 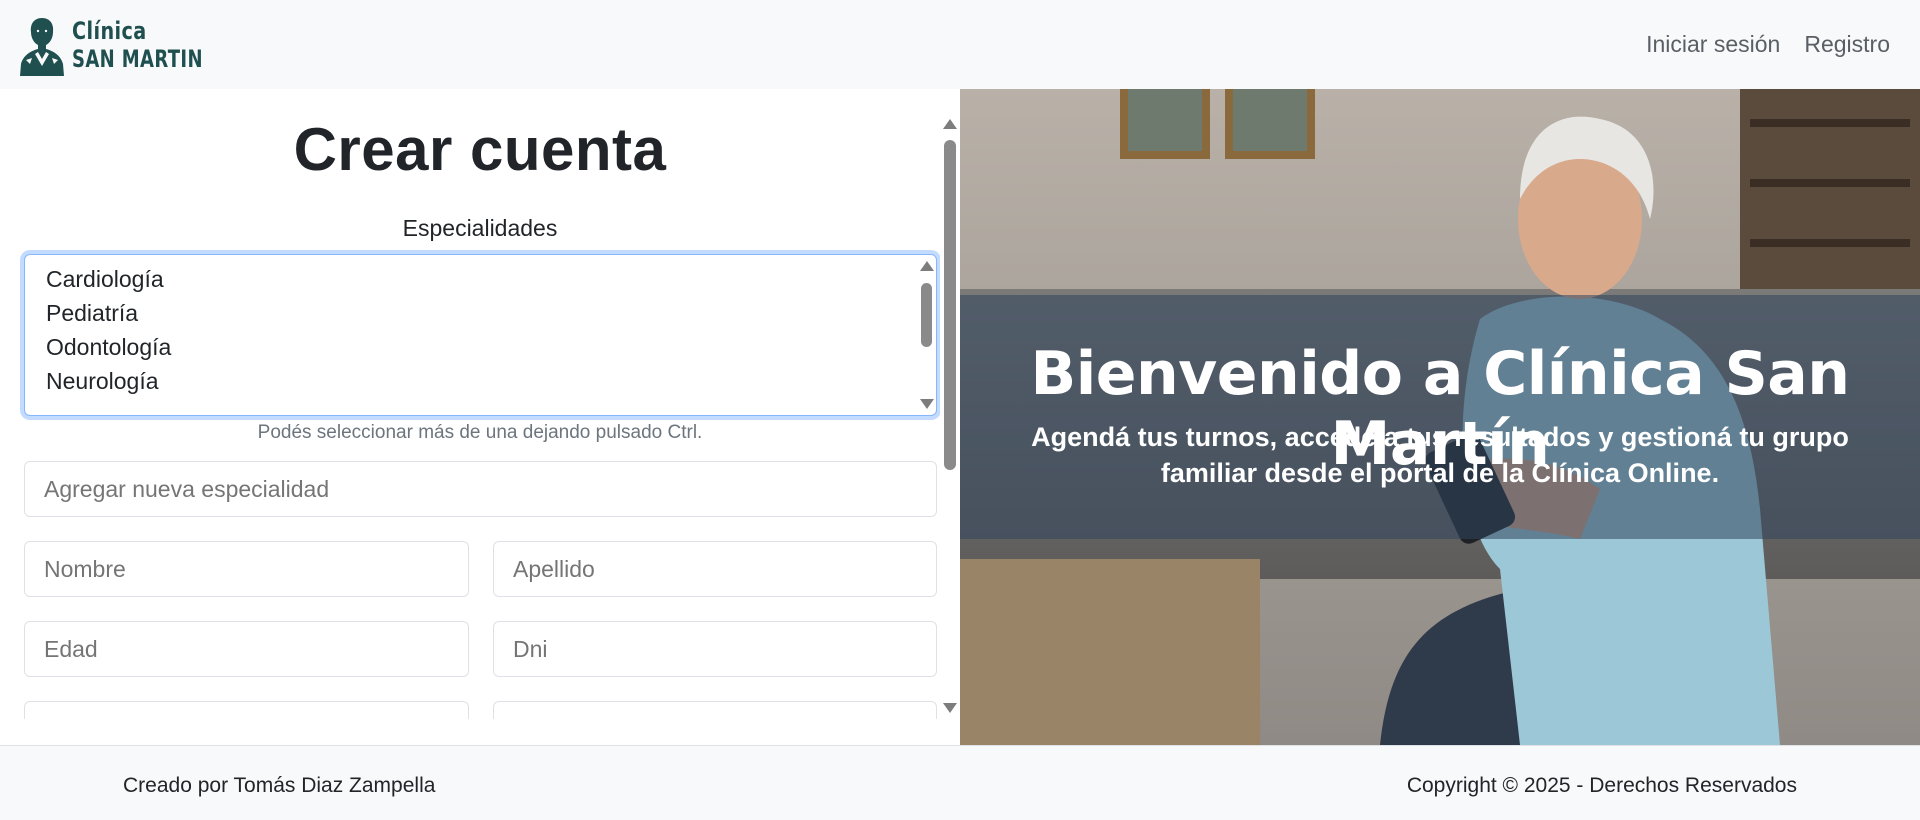 What do you see at coordinates (137, 58) in the screenshot?
I see `brand-name-line2: SAN MARTIN` at bounding box center [137, 58].